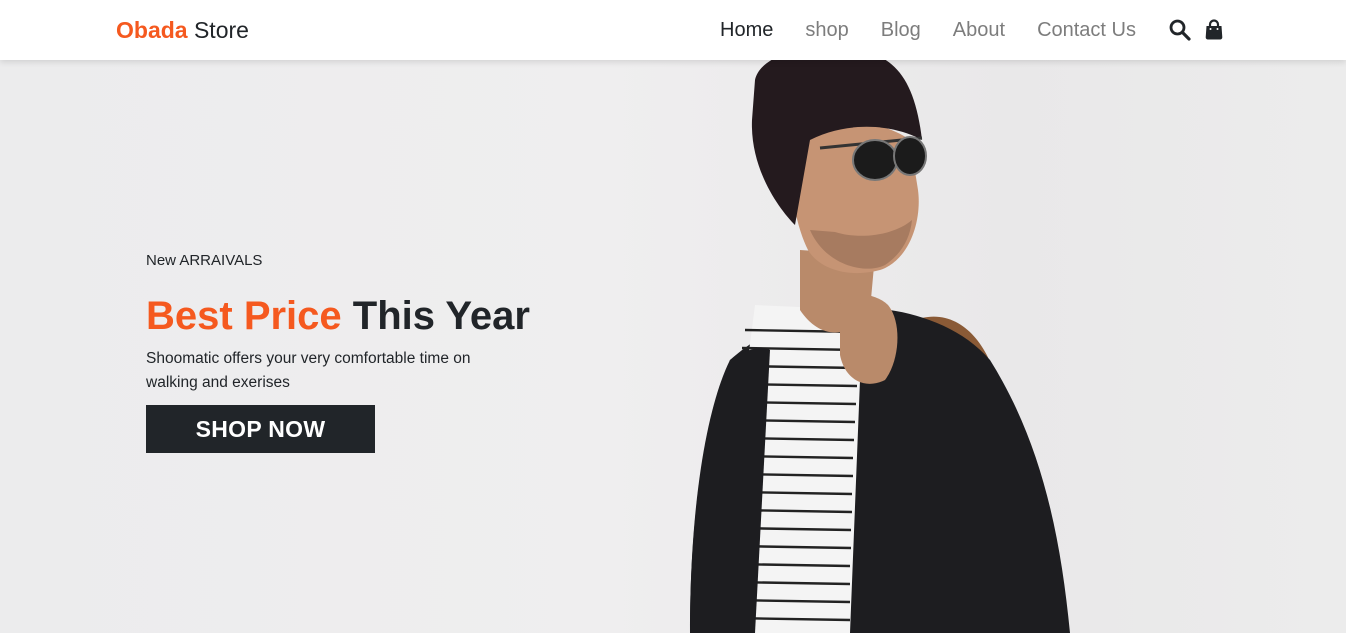 This screenshot has width=1346, height=633. I want to click on nav-link-contact: Contact Us, so click(1086, 30).